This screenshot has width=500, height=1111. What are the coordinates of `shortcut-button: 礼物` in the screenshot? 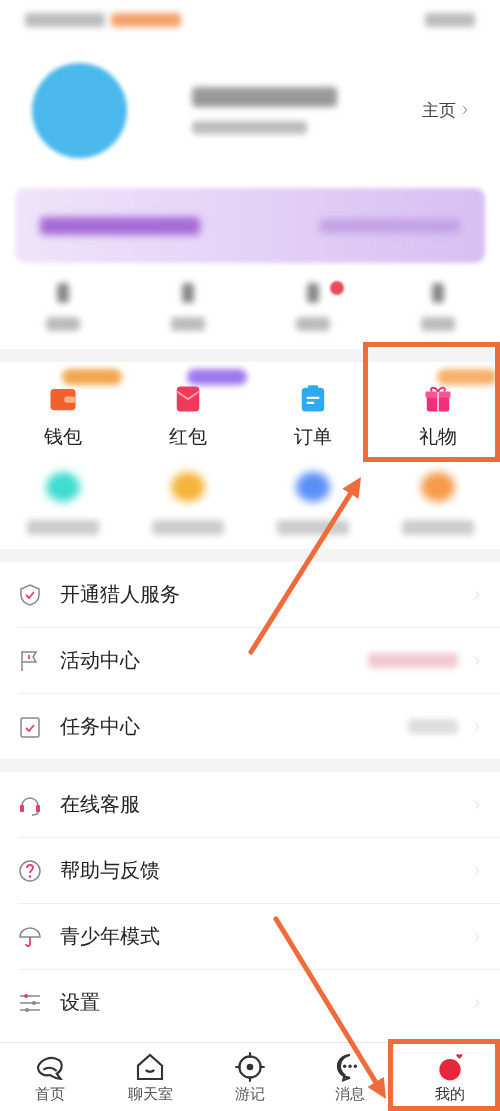 It's located at (437, 408).